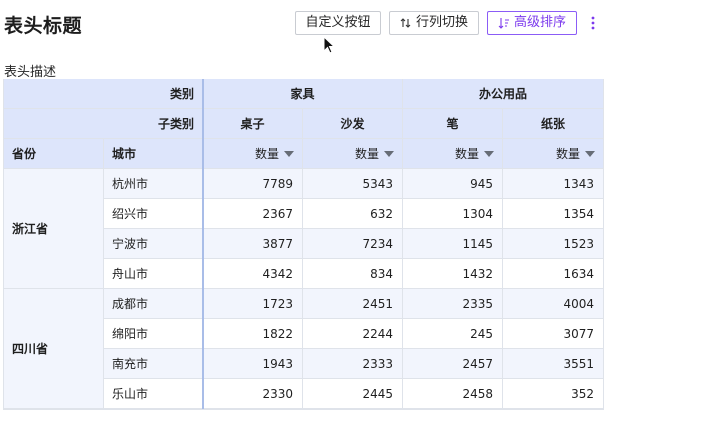 The width and height of the screenshot is (724, 430). I want to click on more-vertical-icon, so click(593, 23).